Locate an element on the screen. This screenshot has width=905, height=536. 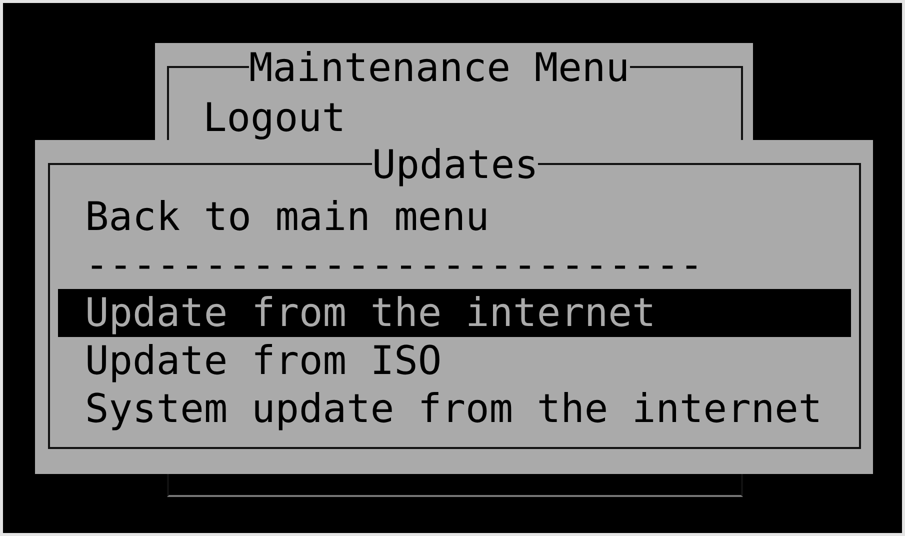
menu-item: Back to main menu is located at coordinates (454, 217).